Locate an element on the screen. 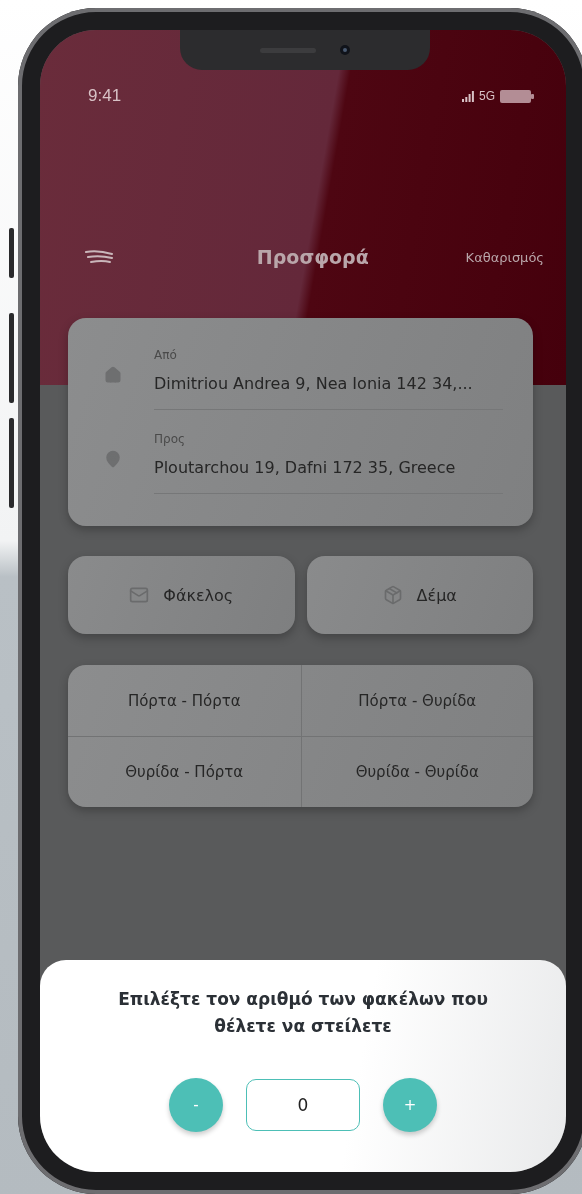  stop-label: Από is located at coordinates (166, 355).